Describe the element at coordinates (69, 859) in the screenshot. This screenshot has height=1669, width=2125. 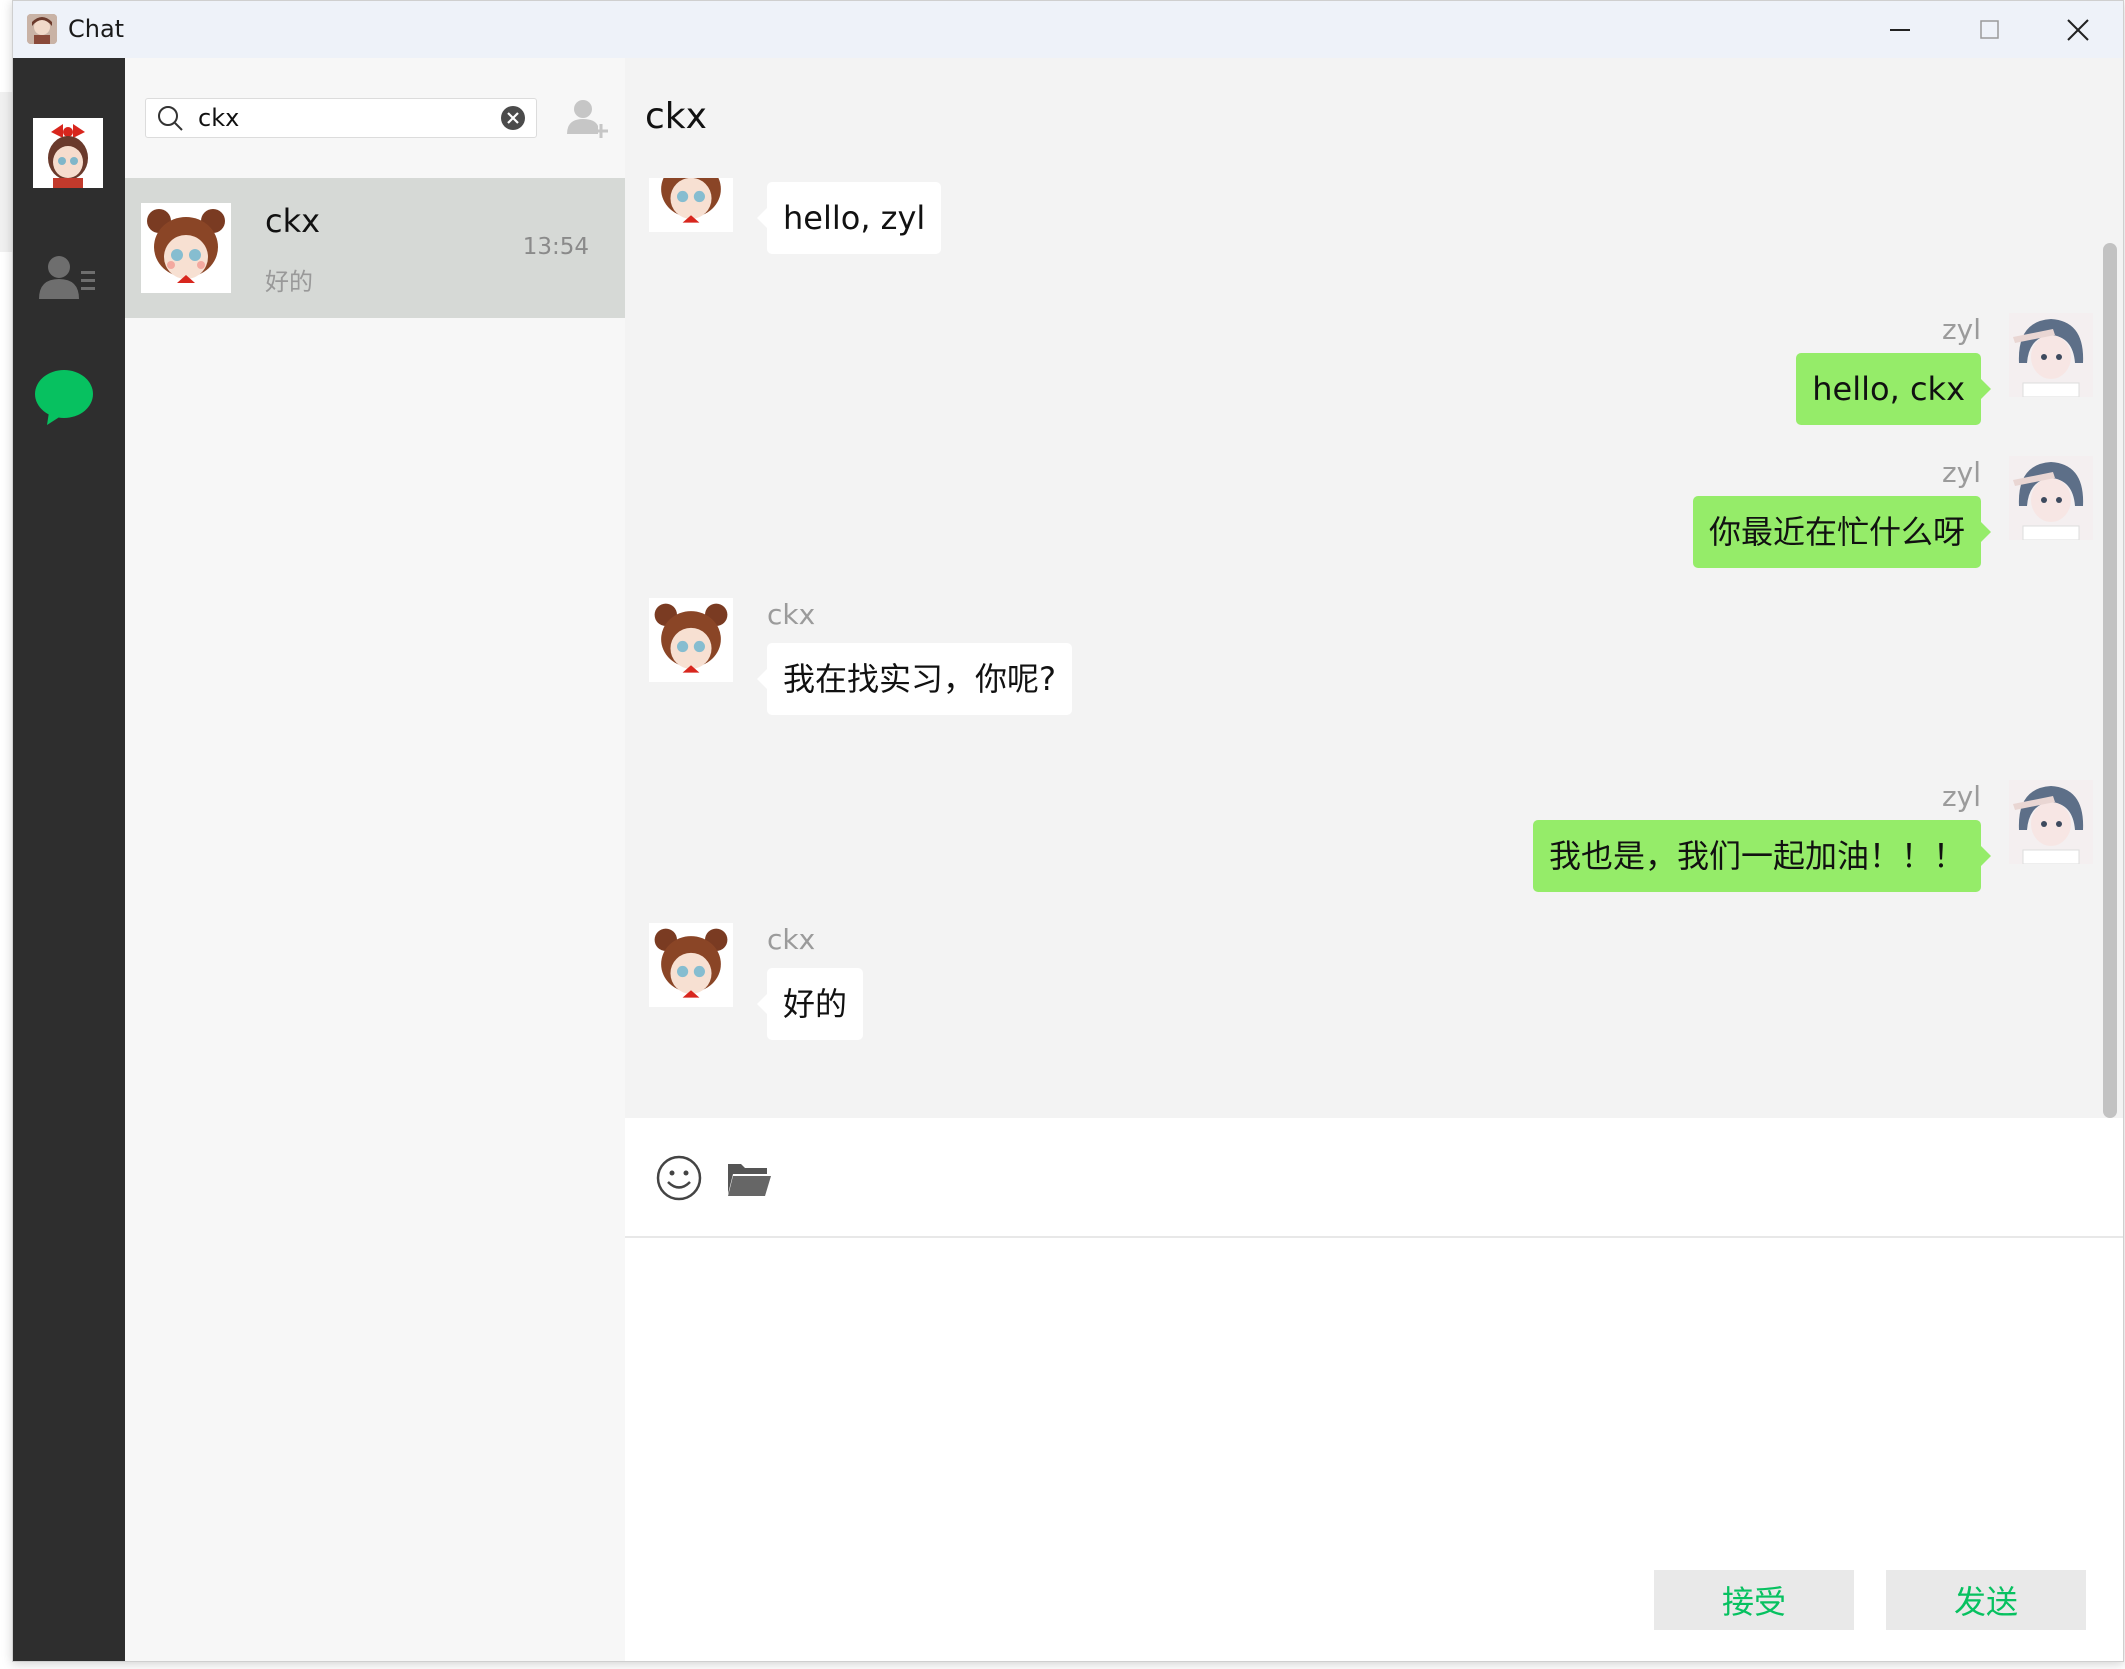
I see `navigation-rail` at that location.